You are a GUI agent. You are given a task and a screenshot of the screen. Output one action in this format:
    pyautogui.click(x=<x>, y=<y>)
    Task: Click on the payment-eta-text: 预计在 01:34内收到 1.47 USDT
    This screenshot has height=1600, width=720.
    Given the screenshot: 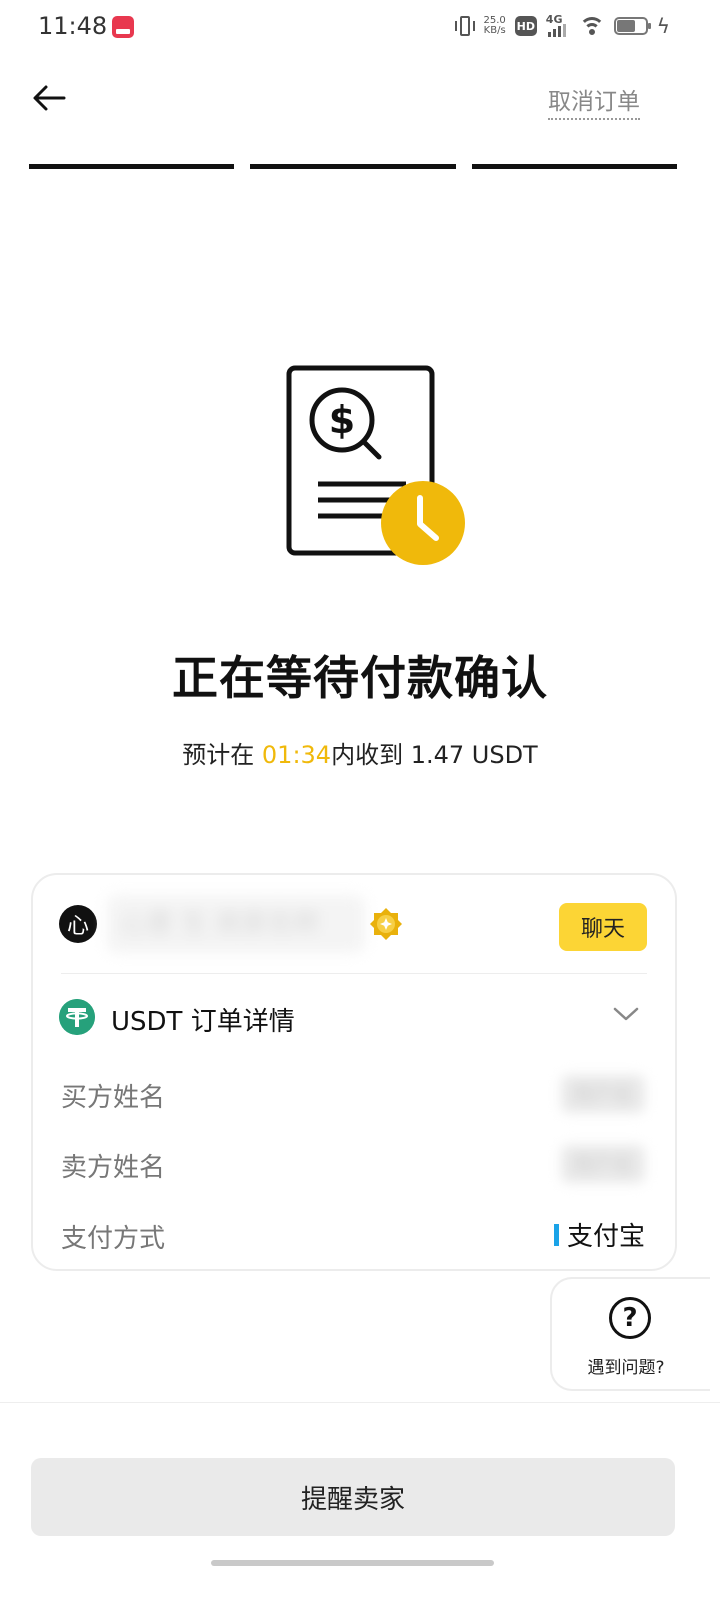 What is the action you would take?
    pyautogui.click(x=360, y=752)
    